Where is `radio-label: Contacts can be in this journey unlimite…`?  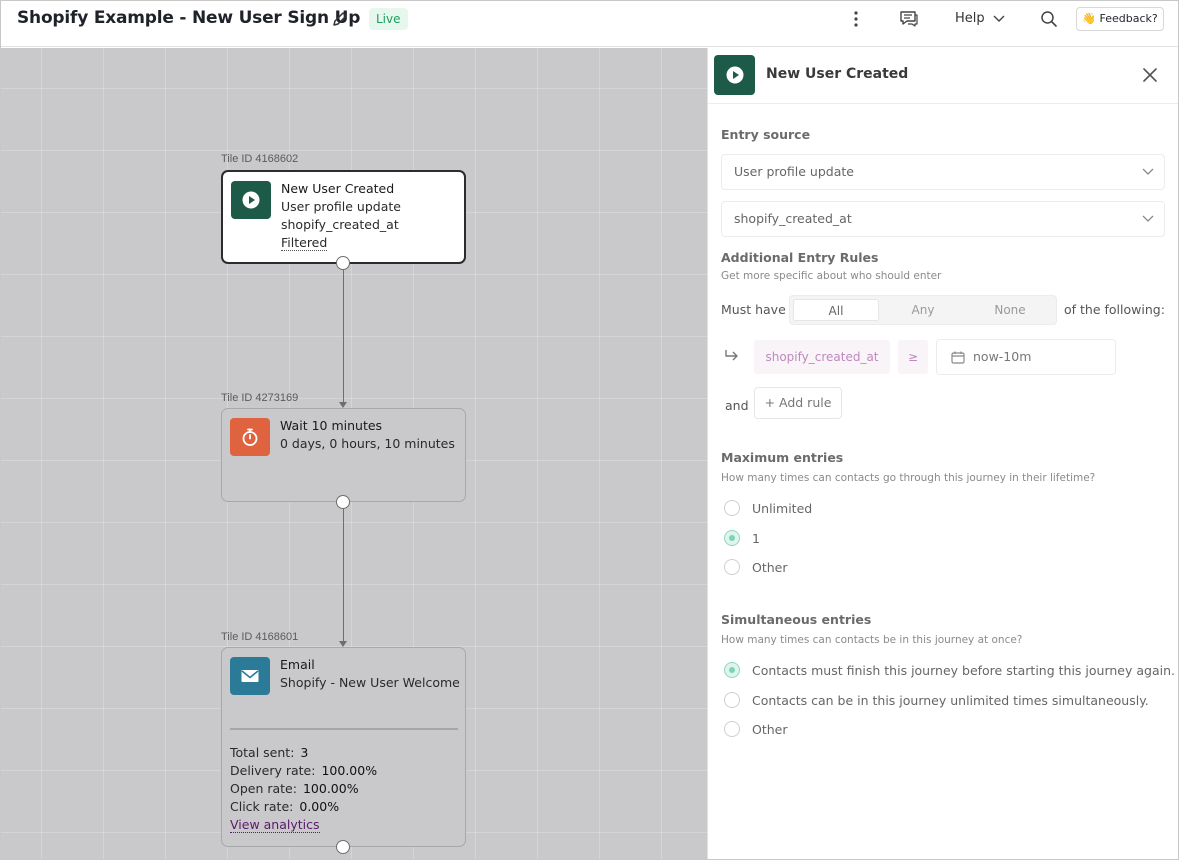
radio-label: Contacts can be in this journey unlimite… is located at coordinates (950, 700).